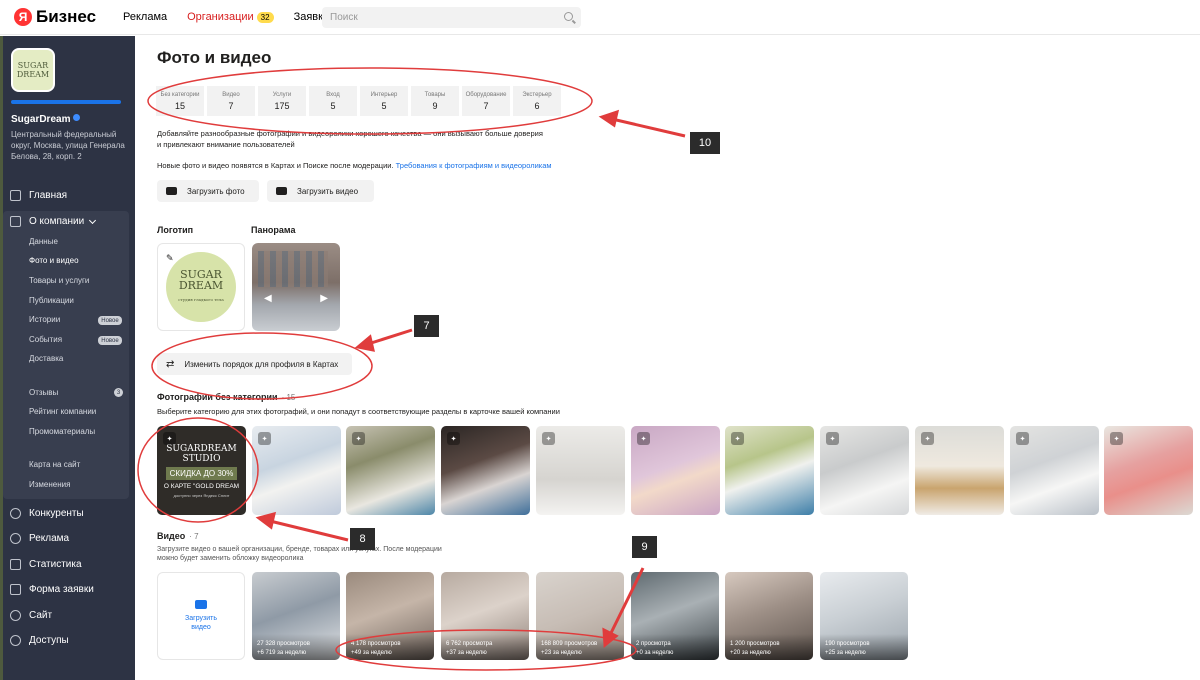 Image resolution: width=1200 pixels, height=680 pixels. I want to click on annotation-ellipse-stats, so click(370, 101).